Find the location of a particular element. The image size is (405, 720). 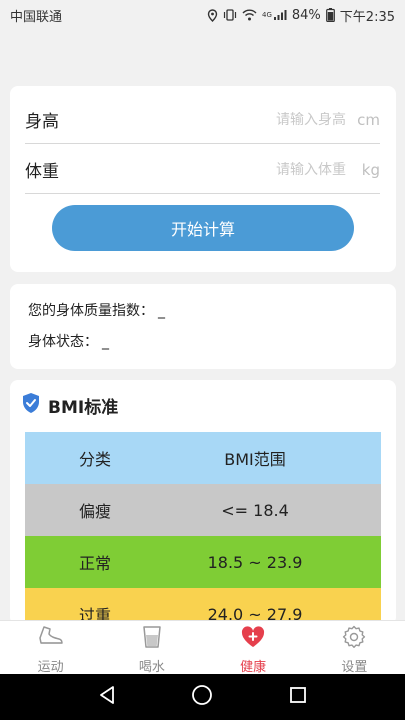

tab-health: 健康 is located at coordinates (253, 648).